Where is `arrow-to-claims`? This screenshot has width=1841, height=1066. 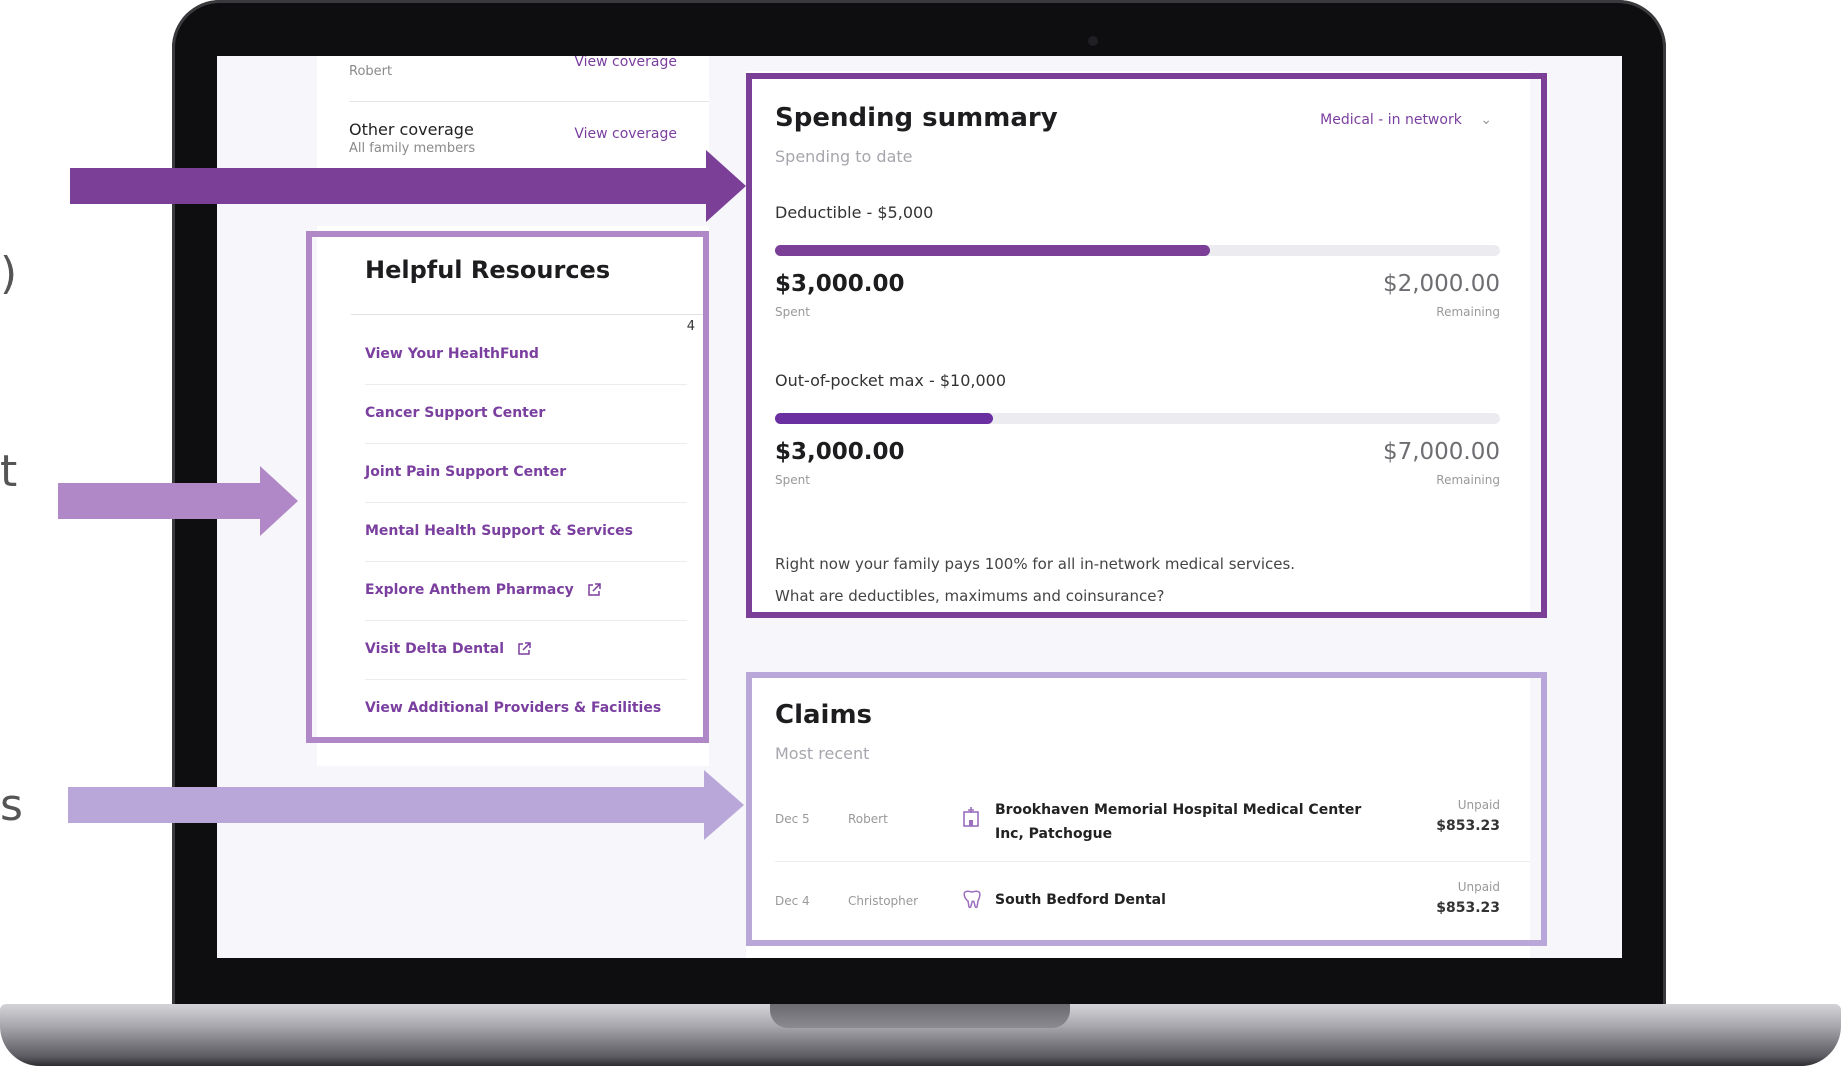
arrow-to-claims is located at coordinates (406, 805).